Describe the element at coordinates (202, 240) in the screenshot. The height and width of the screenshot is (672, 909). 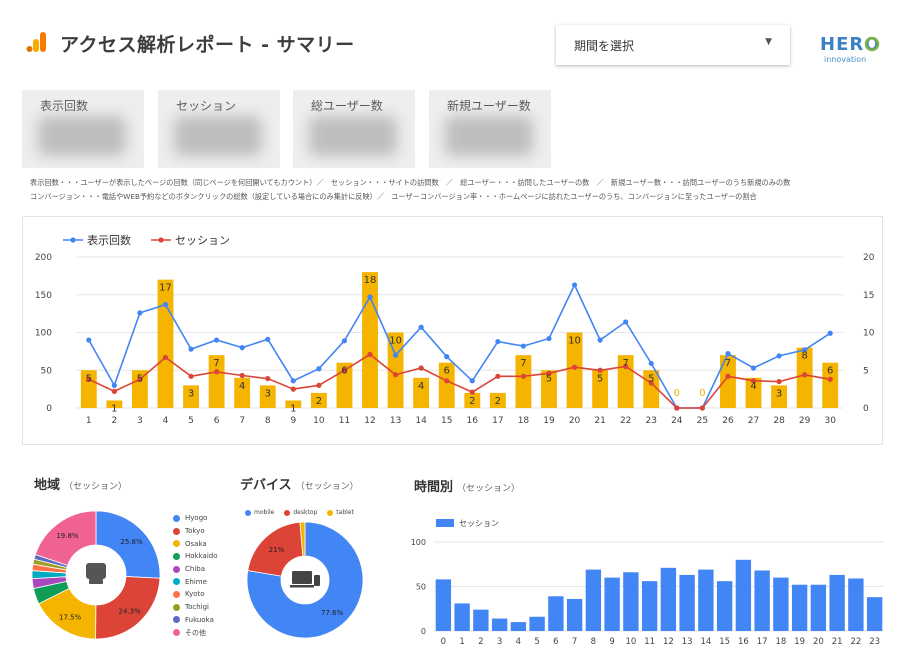
I see `legend-sessions-label: セッション` at that location.